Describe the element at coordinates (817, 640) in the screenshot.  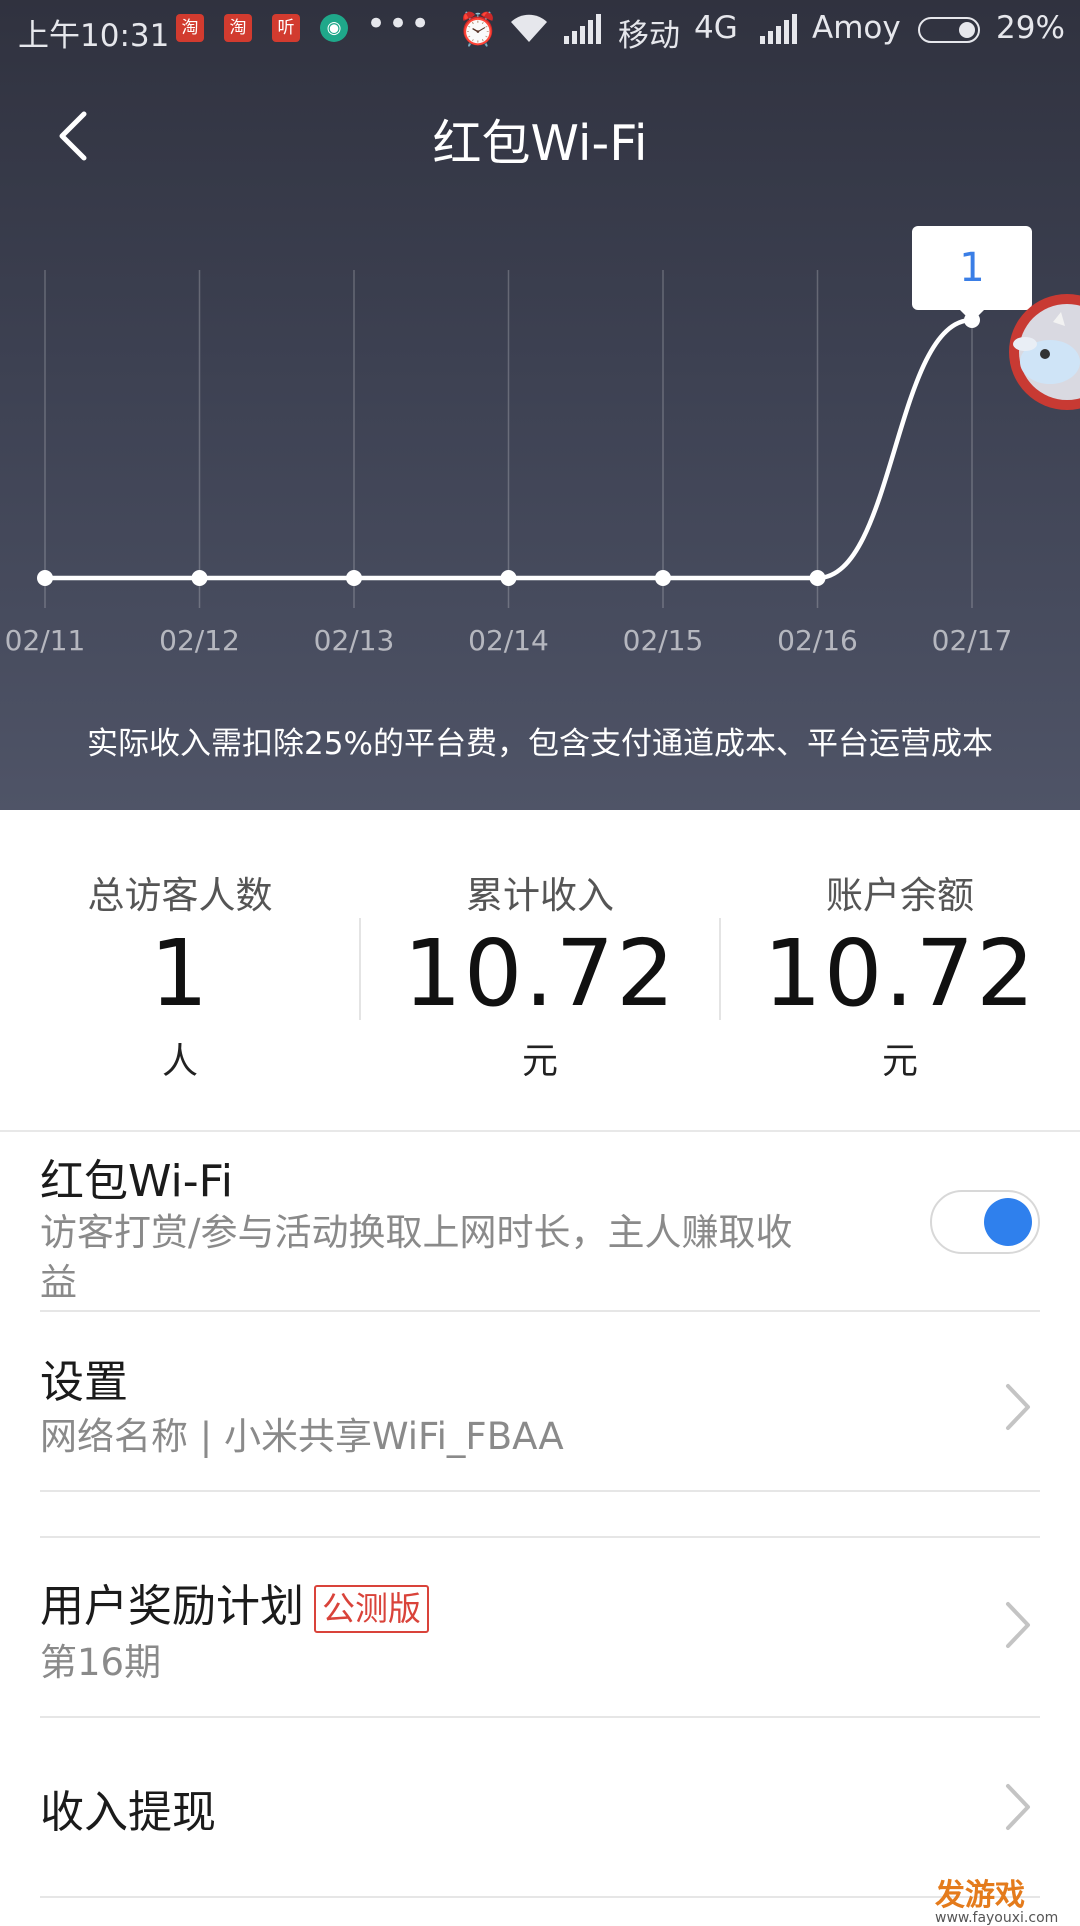
I see `x-tick-label: 02/16` at that location.